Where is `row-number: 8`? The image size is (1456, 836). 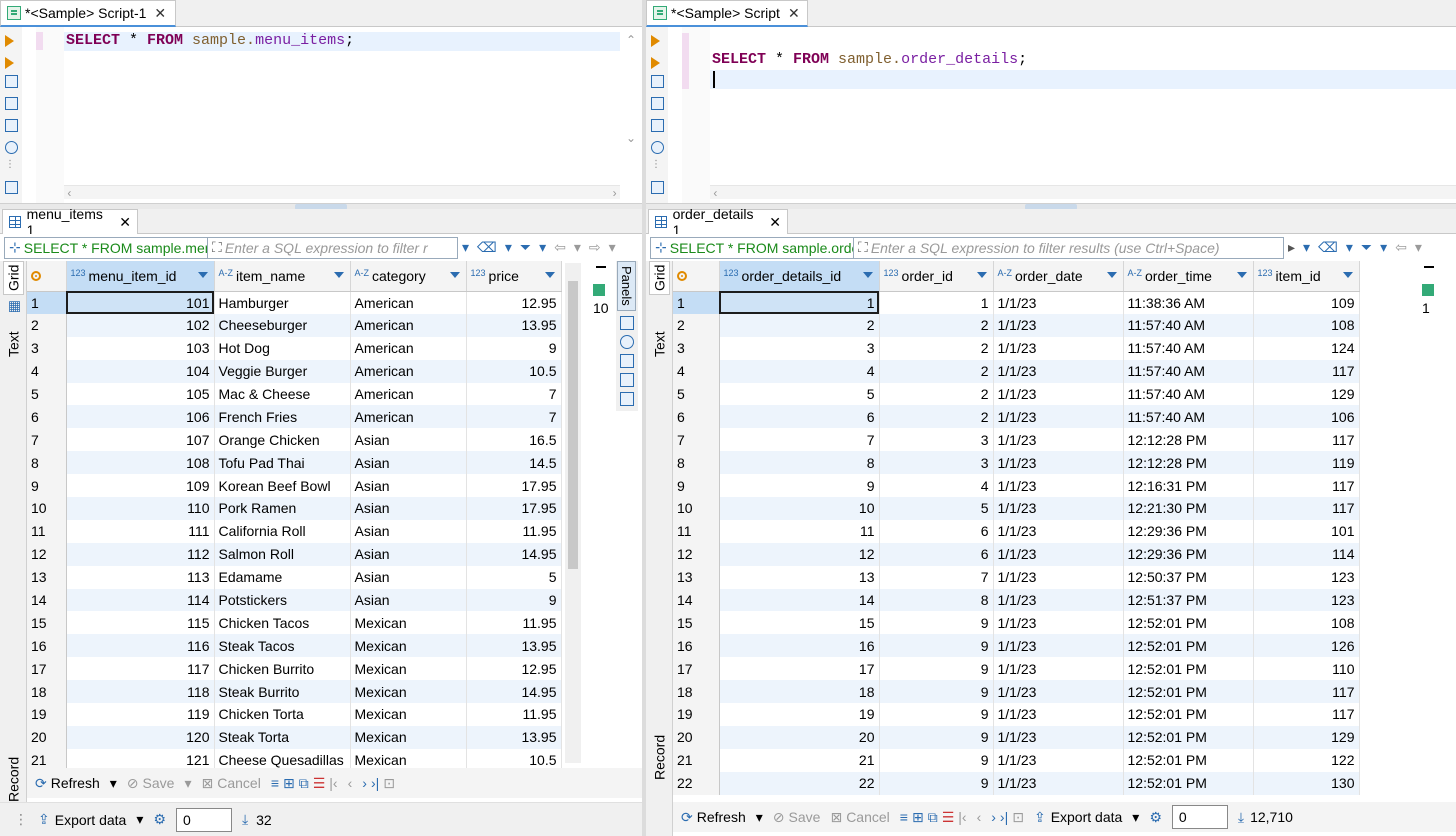 row-number: 8 is located at coordinates (47, 463).